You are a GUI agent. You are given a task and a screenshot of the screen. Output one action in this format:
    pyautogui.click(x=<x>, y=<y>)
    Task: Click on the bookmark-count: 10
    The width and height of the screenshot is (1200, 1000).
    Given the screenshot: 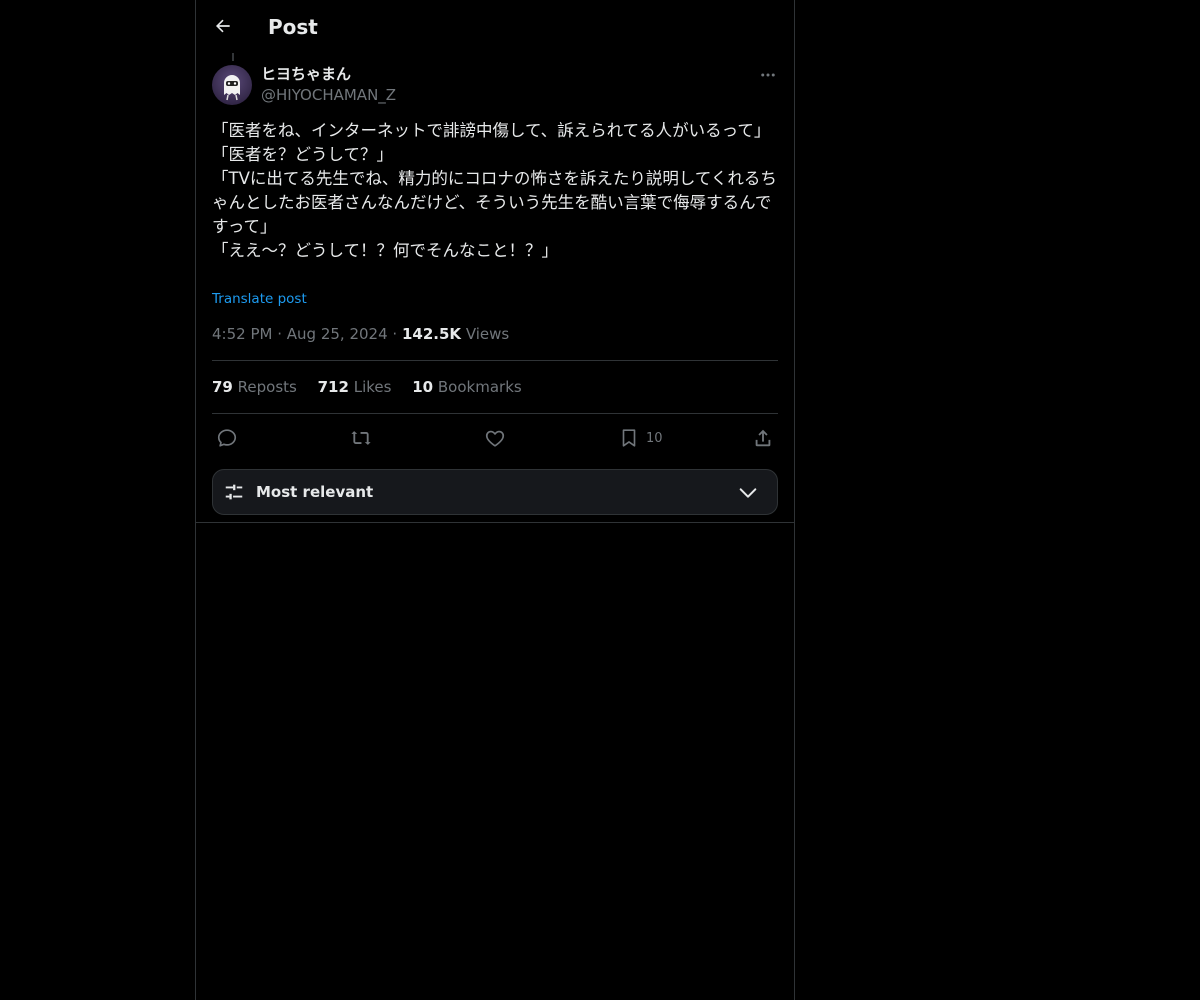 What is the action you would take?
    pyautogui.click(x=654, y=438)
    